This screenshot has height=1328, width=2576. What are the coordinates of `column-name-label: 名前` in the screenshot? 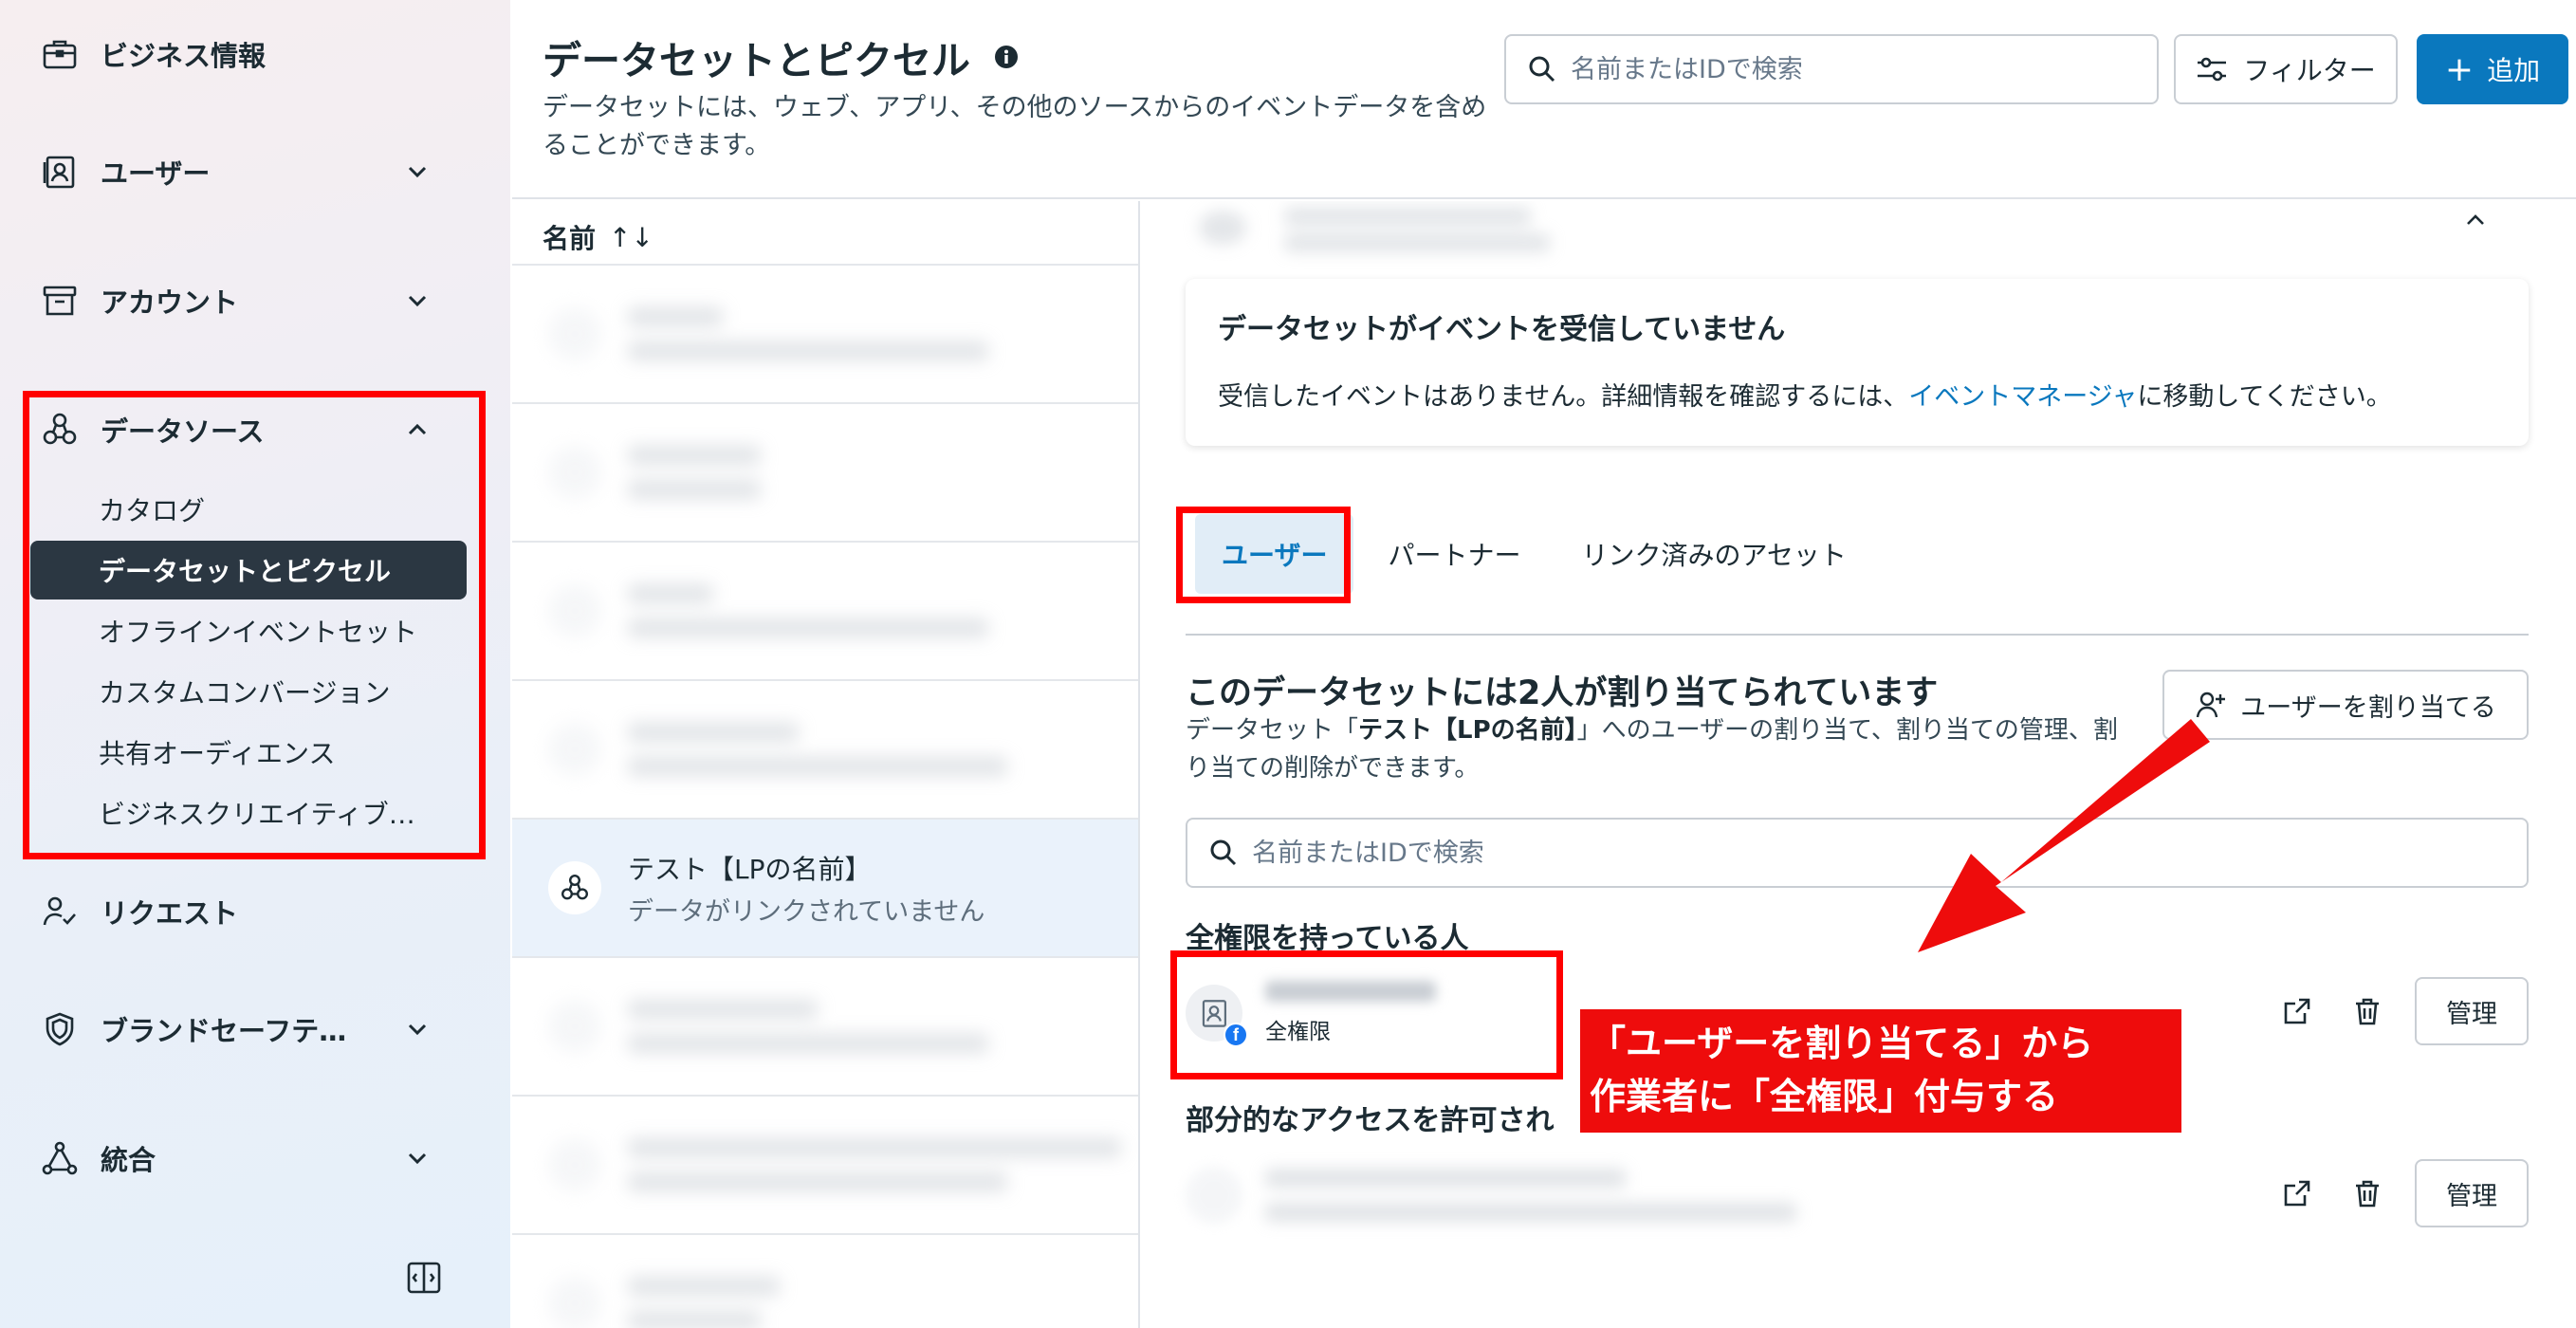 It's located at (570, 238).